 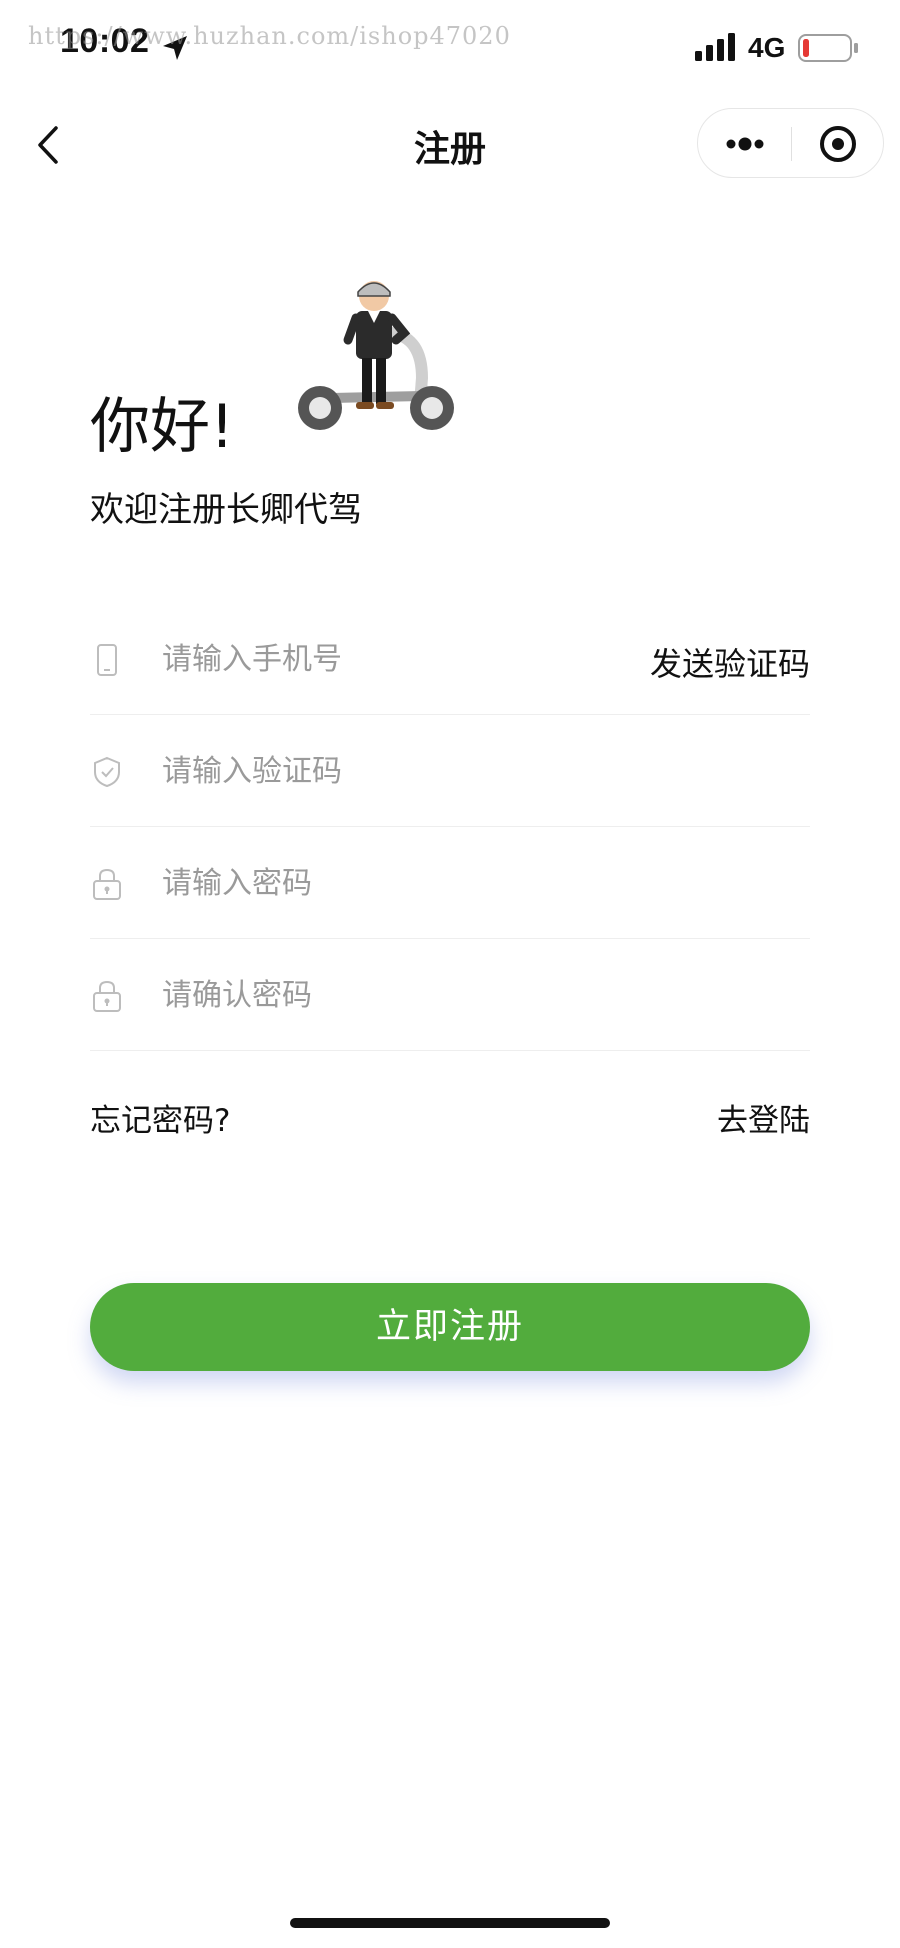 What do you see at coordinates (450, 145) in the screenshot?
I see `nav-bar: 注册` at bounding box center [450, 145].